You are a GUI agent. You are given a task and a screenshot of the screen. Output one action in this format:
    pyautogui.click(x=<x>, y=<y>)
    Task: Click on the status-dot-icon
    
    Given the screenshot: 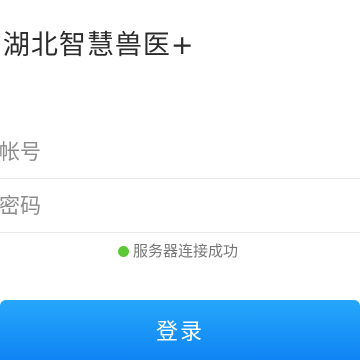 What is the action you would take?
    pyautogui.click(x=123, y=251)
    